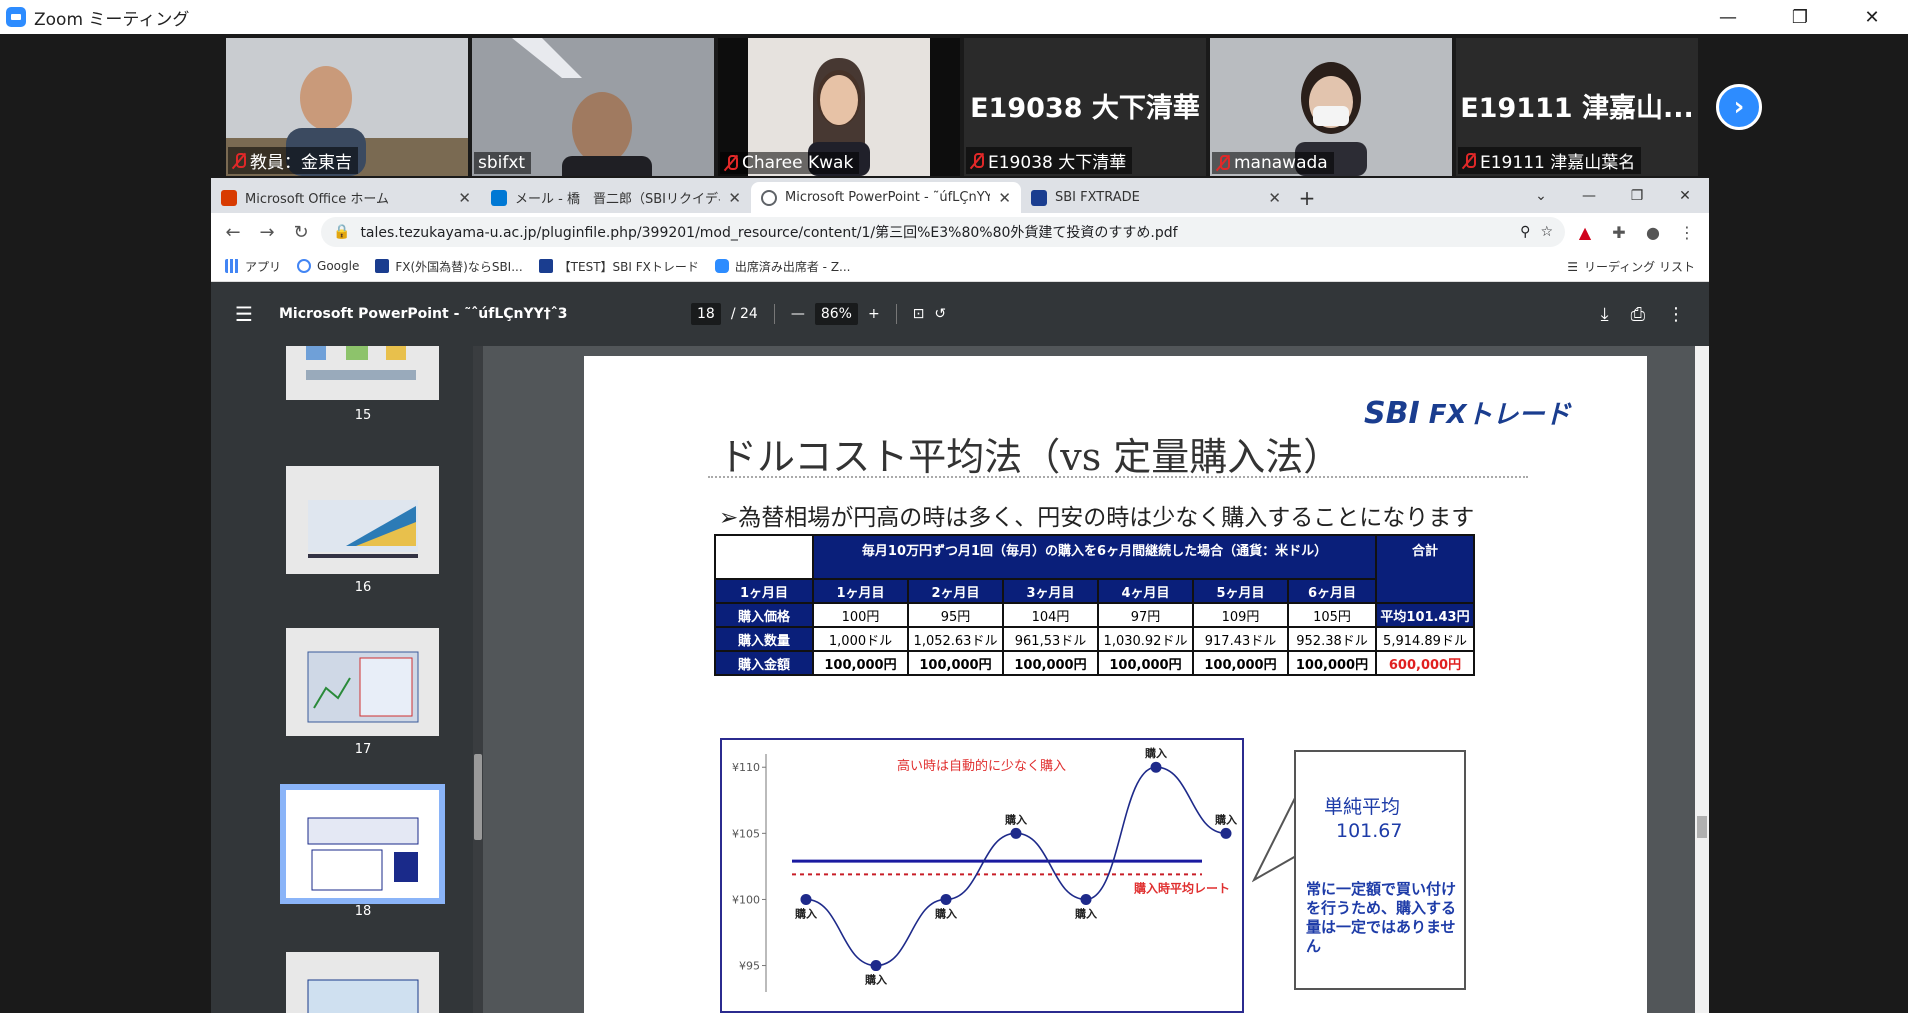 The height and width of the screenshot is (1013, 1908). What do you see at coordinates (1541, 195) in the screenshot?
I see `tab-search-icon: ⌄` at bounding box center [1541, 195].